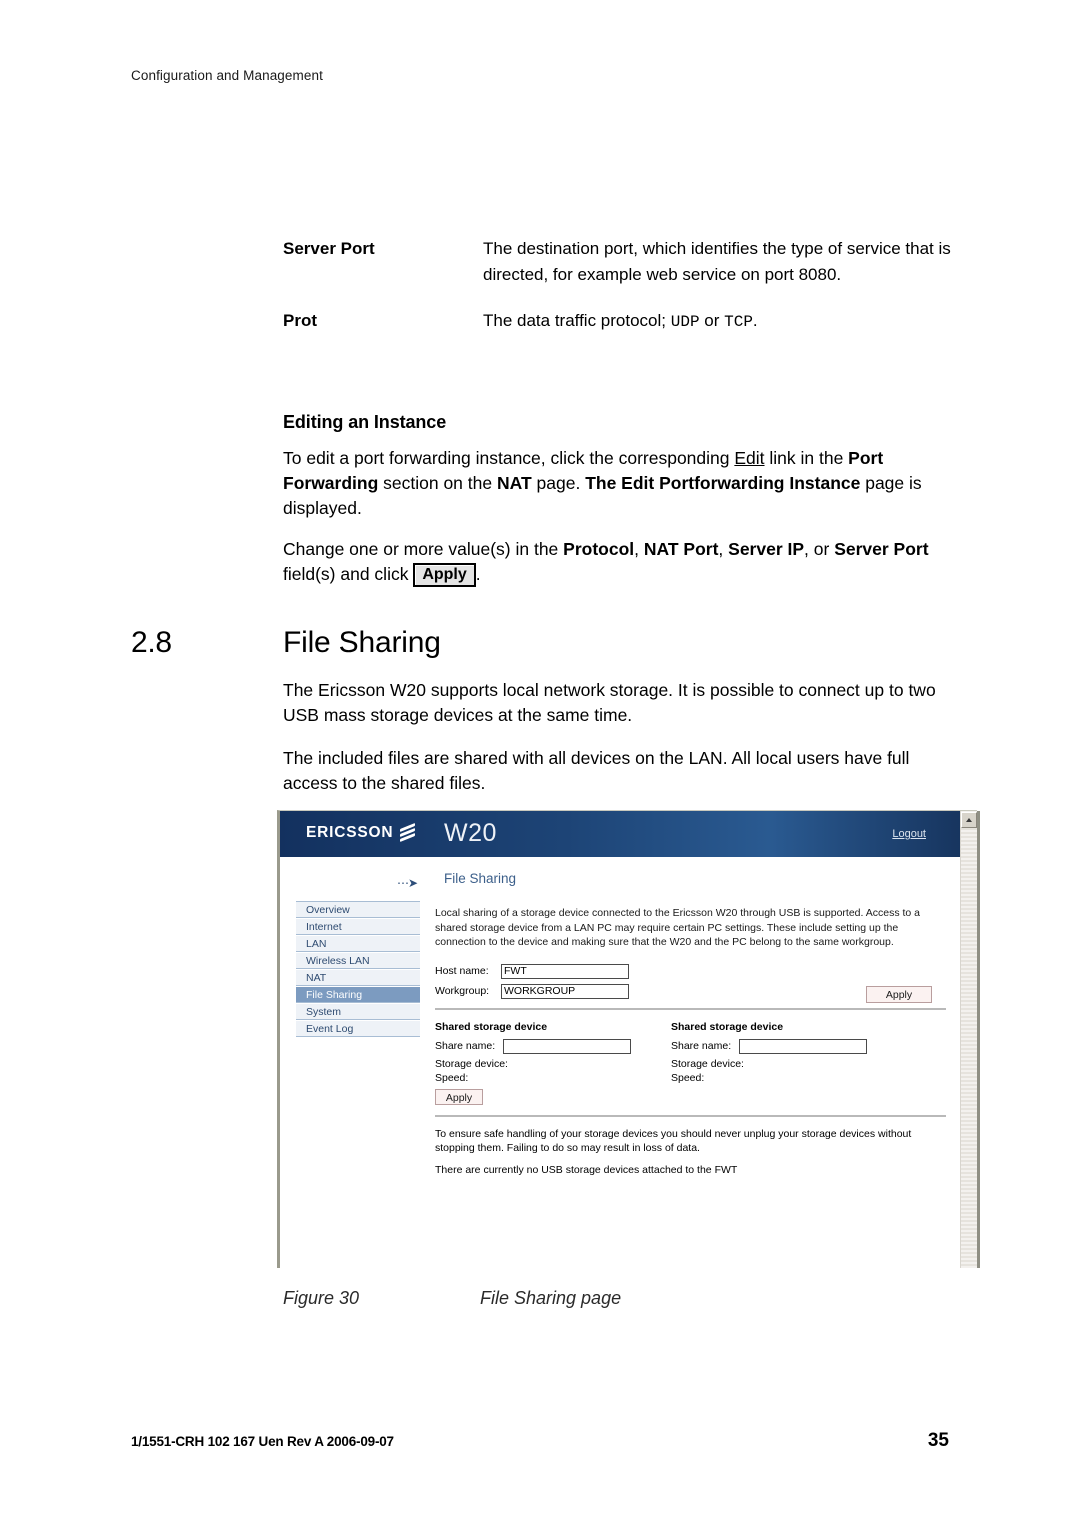 This screenshot has width=1080, height=1527. What do you see at coordinates (806, 458) in the screenshot?
I see `text-run: link in the` at bounding box center [806, 458].